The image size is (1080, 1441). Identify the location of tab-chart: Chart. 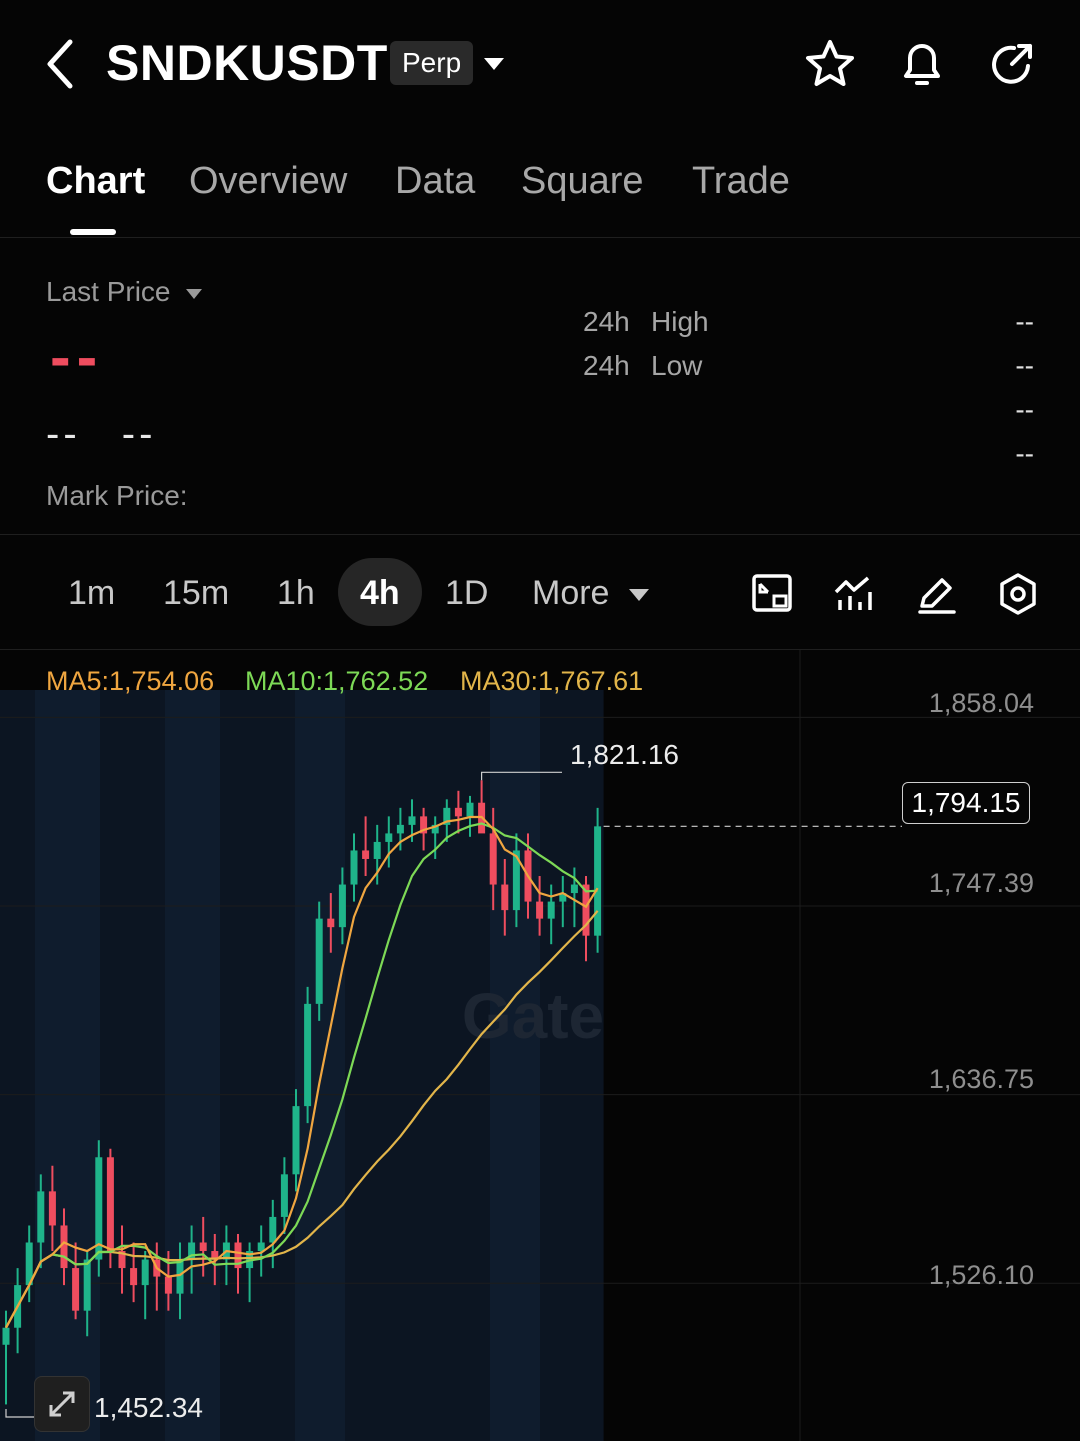
(95, 181).